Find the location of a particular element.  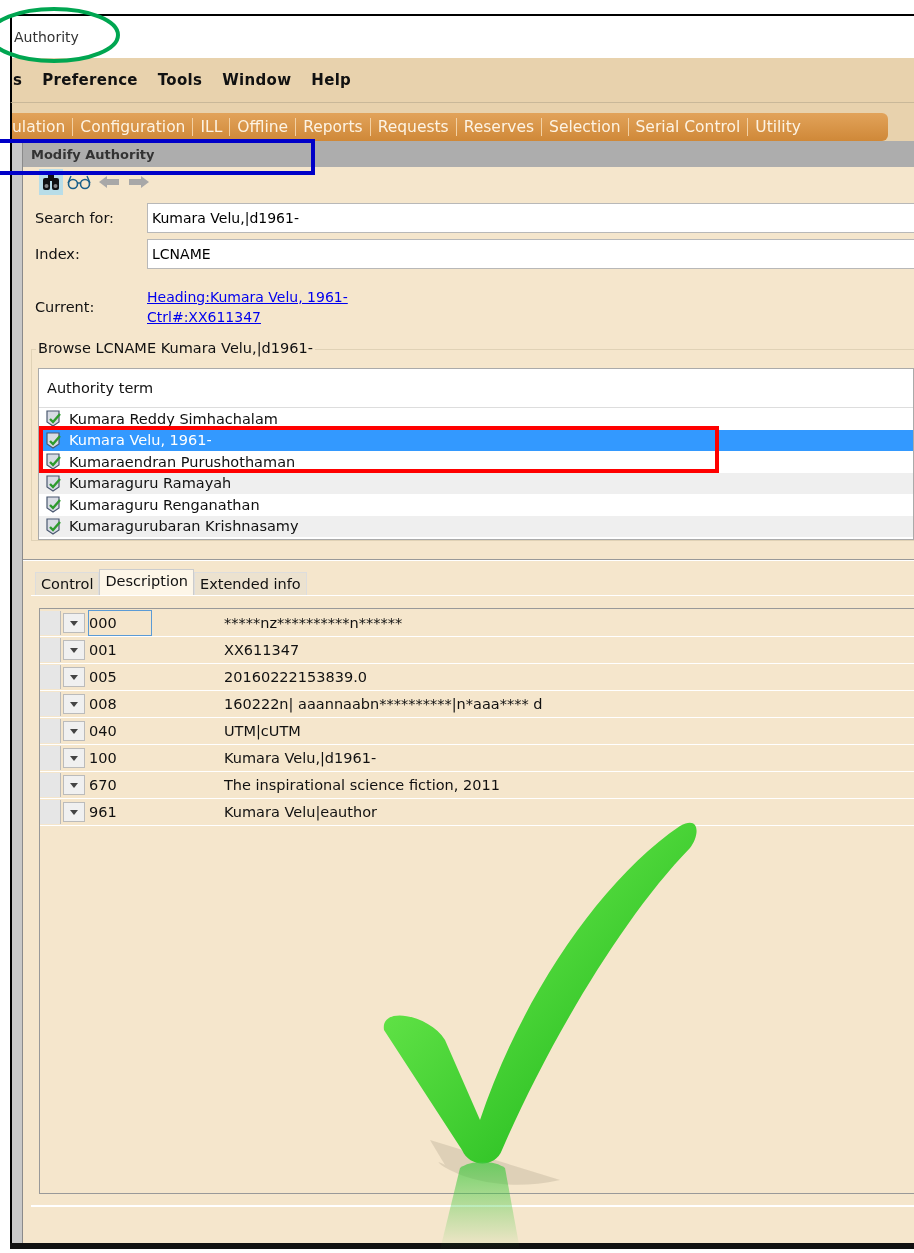

column-header: Authority term is located at coordinates (100, 388).